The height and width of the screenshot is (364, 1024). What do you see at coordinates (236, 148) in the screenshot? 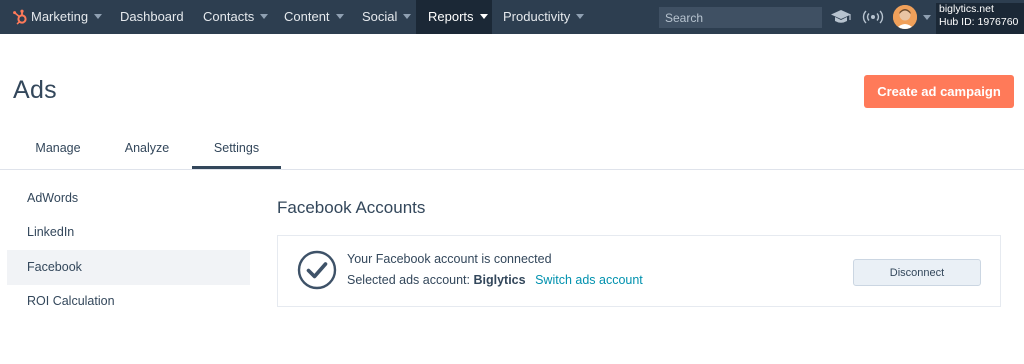
I see `tab-settings: Settings` at bounding box center [236, 148].